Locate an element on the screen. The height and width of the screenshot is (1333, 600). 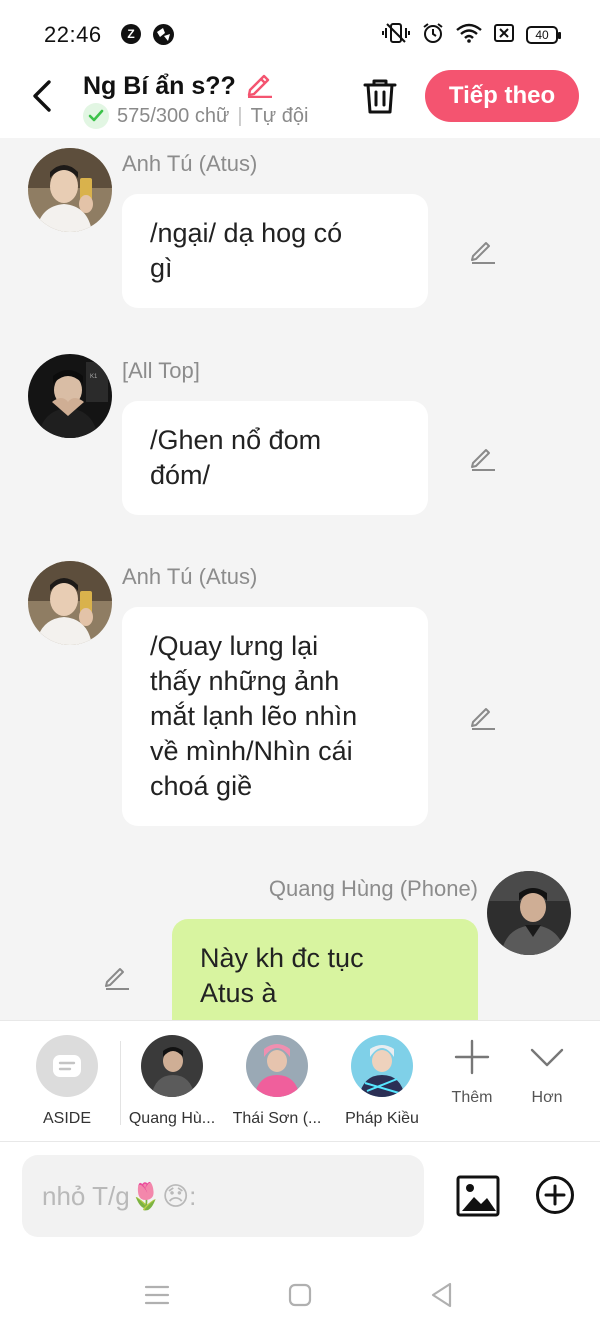
back-button is located at coordinates (42, 96).